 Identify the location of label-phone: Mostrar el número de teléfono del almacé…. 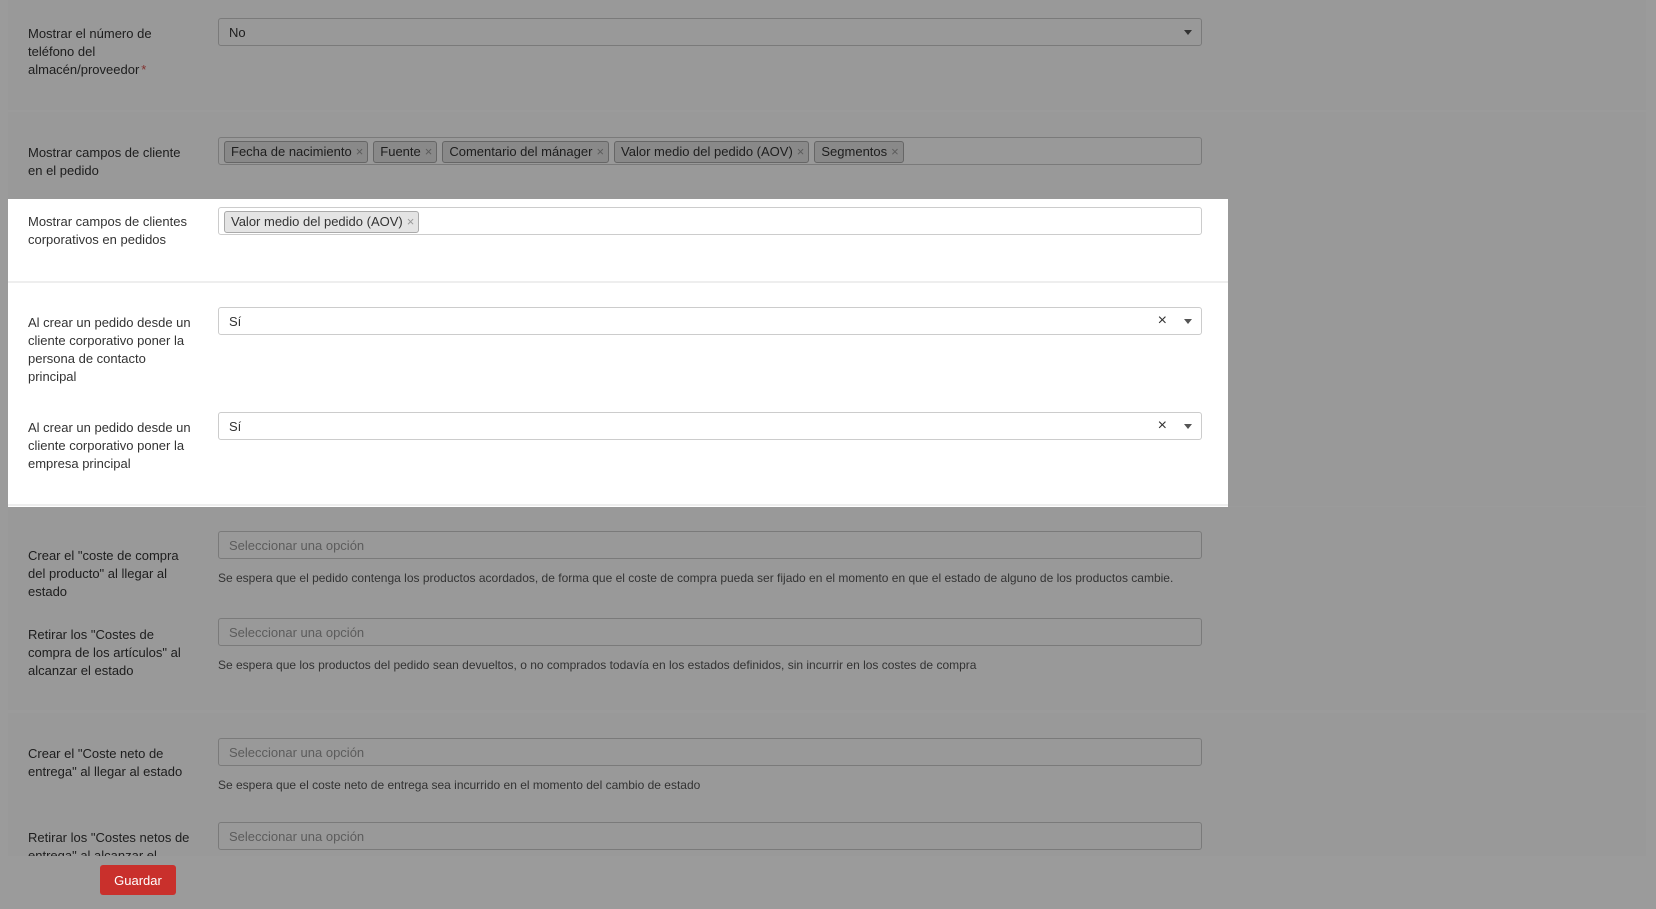
(90, 51).